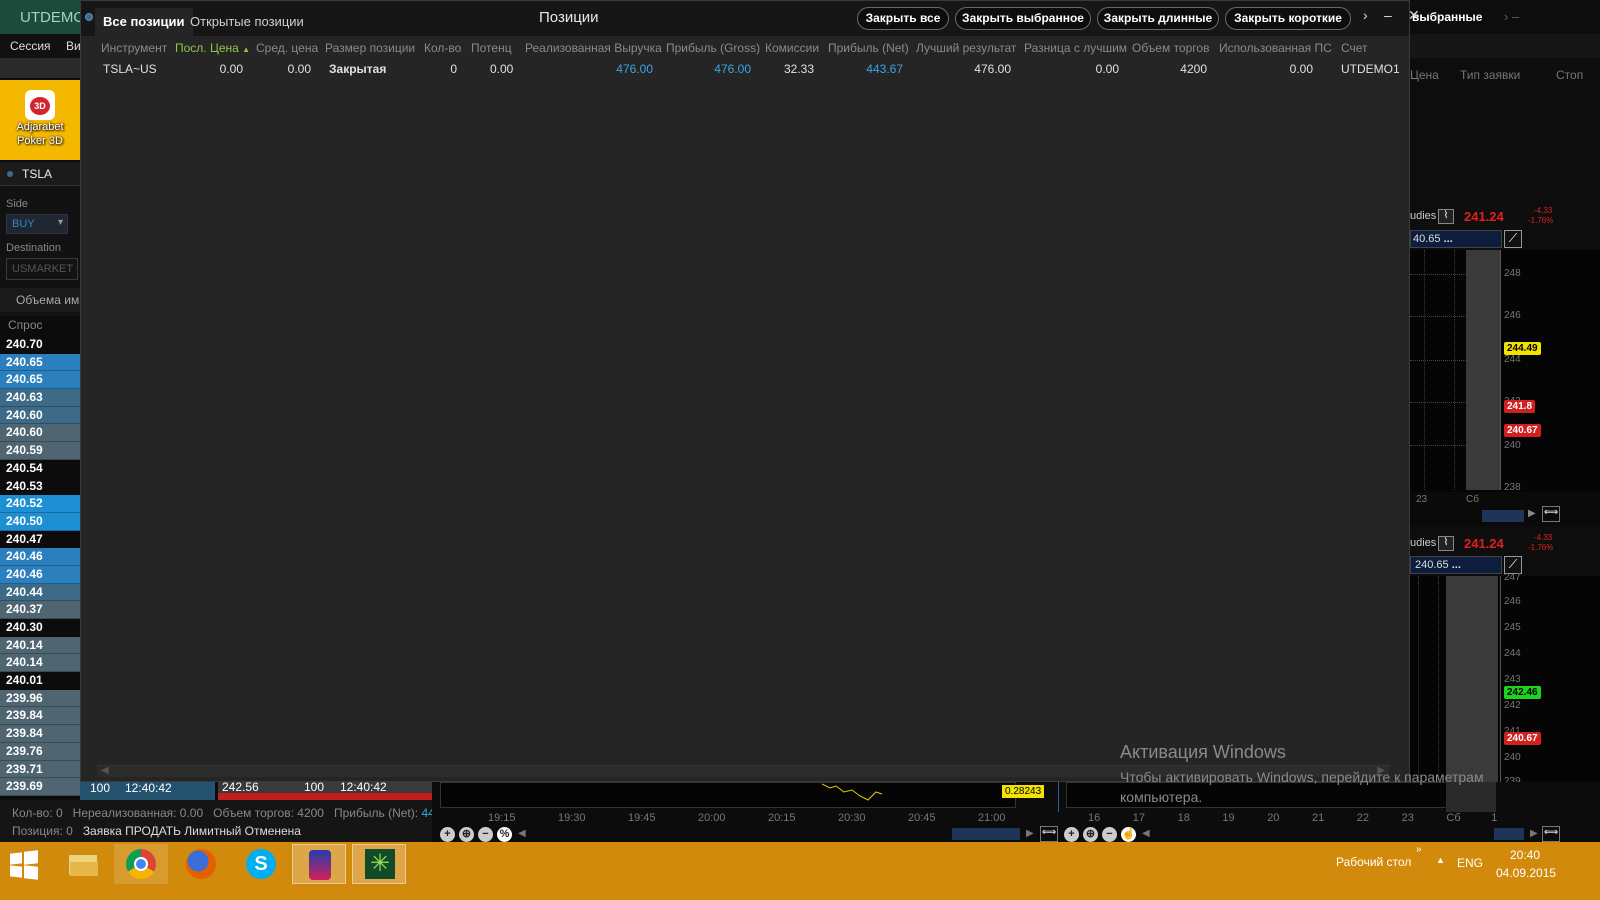 The height and width of the screenshot is (900, 1600). I want to click on fit-icon: ⟺, so click(1049, 834).